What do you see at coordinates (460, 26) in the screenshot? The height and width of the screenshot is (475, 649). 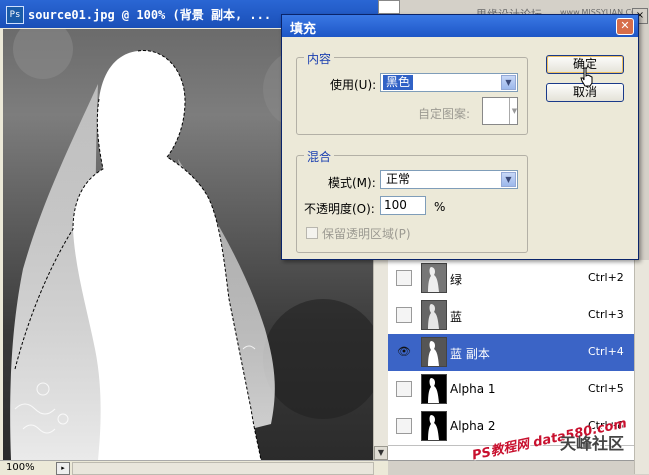 I see `dialog-titlebar: 填充 ✕` at bounding box center [460, 26].